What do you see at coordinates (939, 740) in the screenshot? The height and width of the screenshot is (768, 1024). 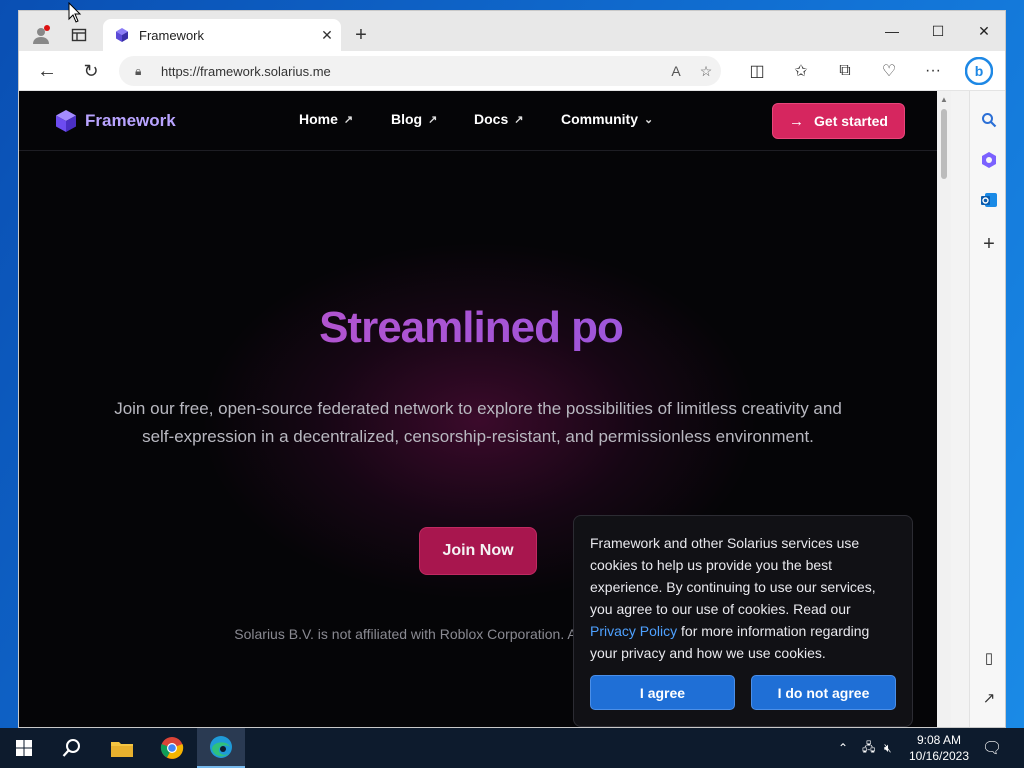 I see `clock-time: 9:08 AM` at bounding box center [939, 740].